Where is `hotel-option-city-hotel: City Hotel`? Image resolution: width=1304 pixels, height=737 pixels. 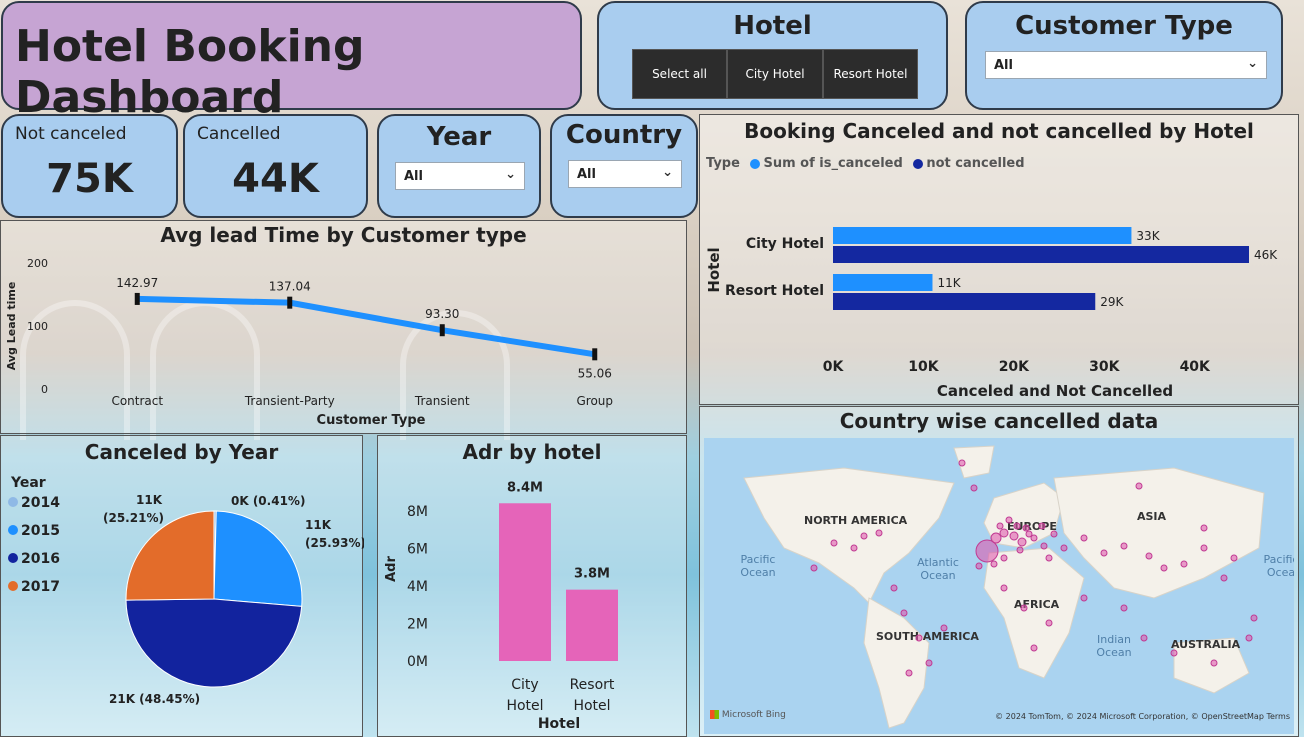
hotel-option-city-hotel: City Hotel is located at coordinates (775, 74).